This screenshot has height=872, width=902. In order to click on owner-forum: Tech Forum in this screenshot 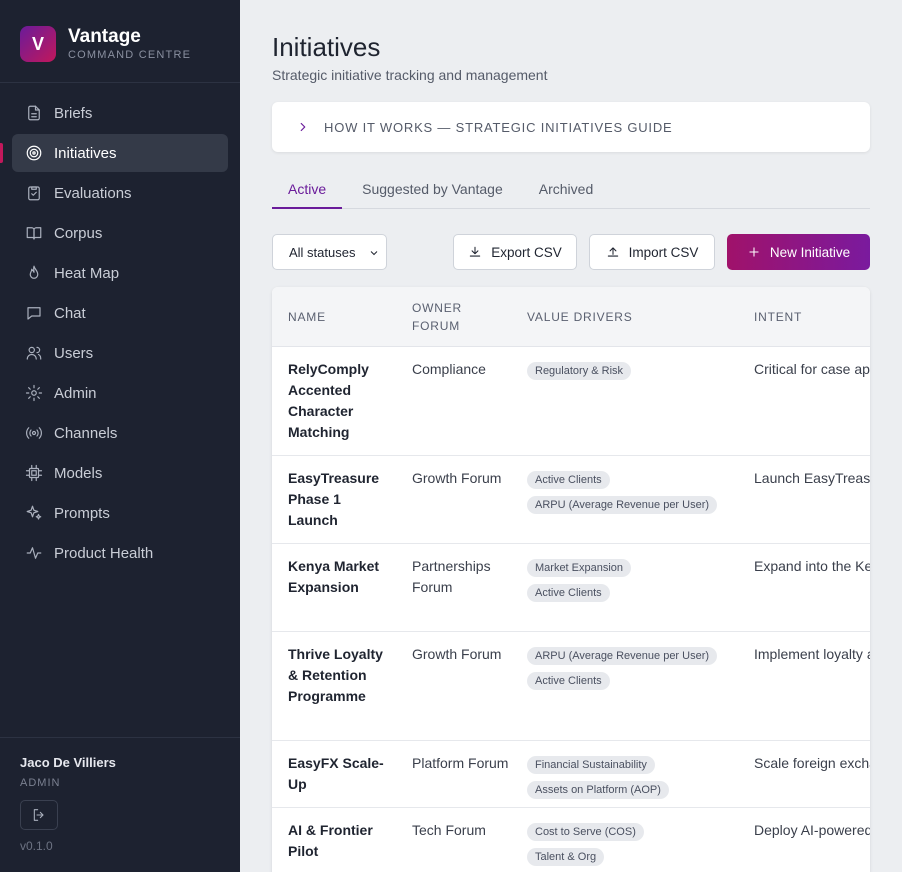, I will do `click(449, 830)`.